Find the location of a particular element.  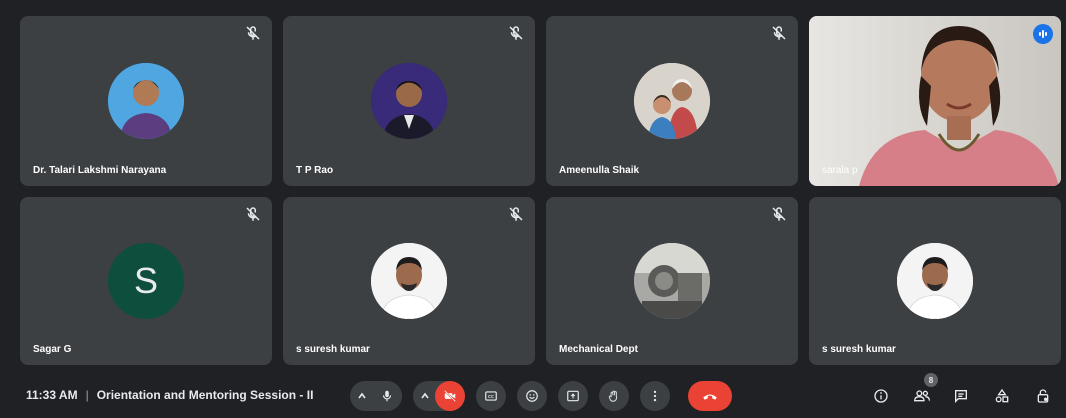

participant-name: T P Rao is located at coordinates (315, 170).